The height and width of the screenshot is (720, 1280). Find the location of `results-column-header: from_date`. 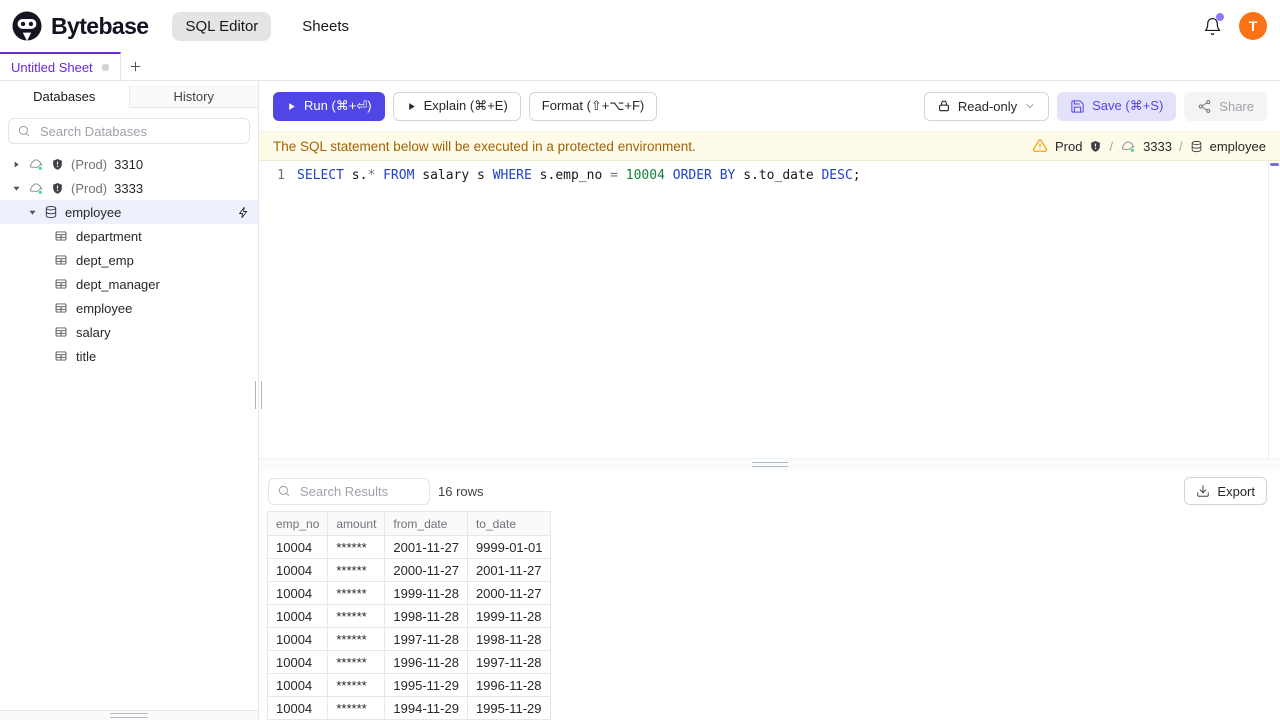

results-column-header: from_date is located at coordinates (426, 523).